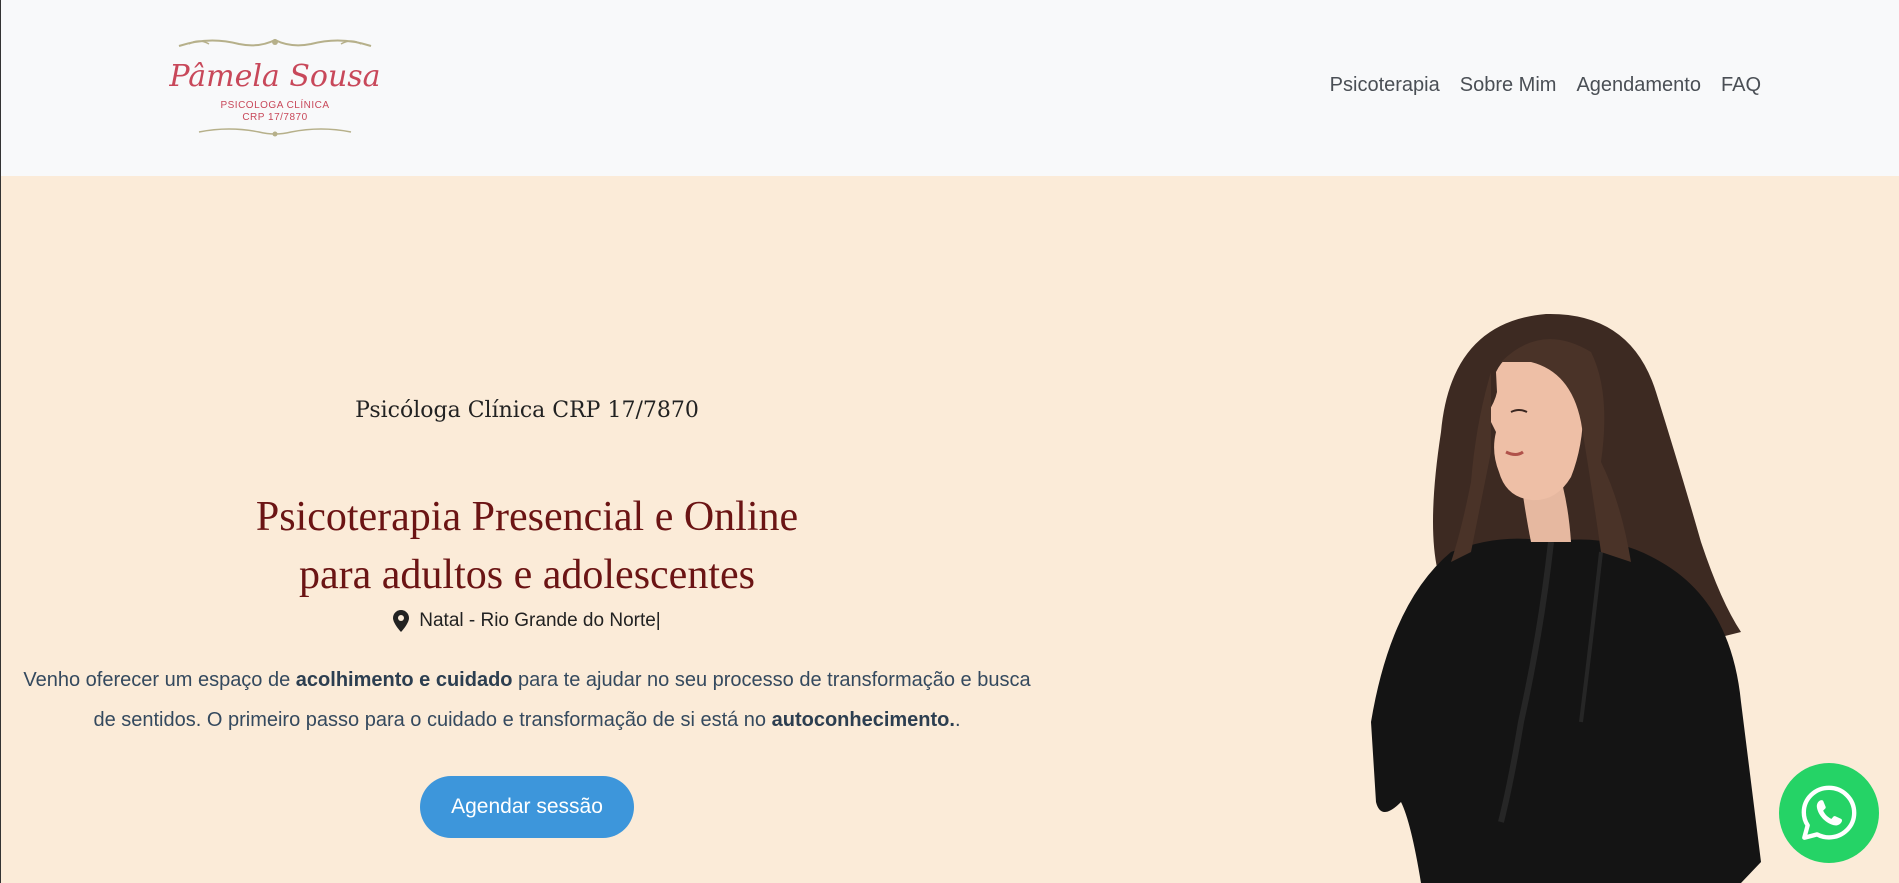 The height and width of the screenshot is (883, 1899). Describe the element at coordinates (401, 621) in the screenshot. I see `map-marker-icon` at that location.